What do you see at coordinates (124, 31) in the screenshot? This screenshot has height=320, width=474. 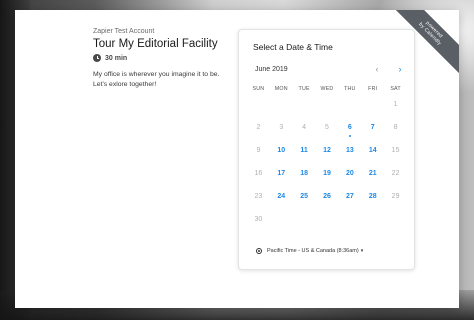 I see `account-name: Zapier Test Account` at bounding box center [124, 31].